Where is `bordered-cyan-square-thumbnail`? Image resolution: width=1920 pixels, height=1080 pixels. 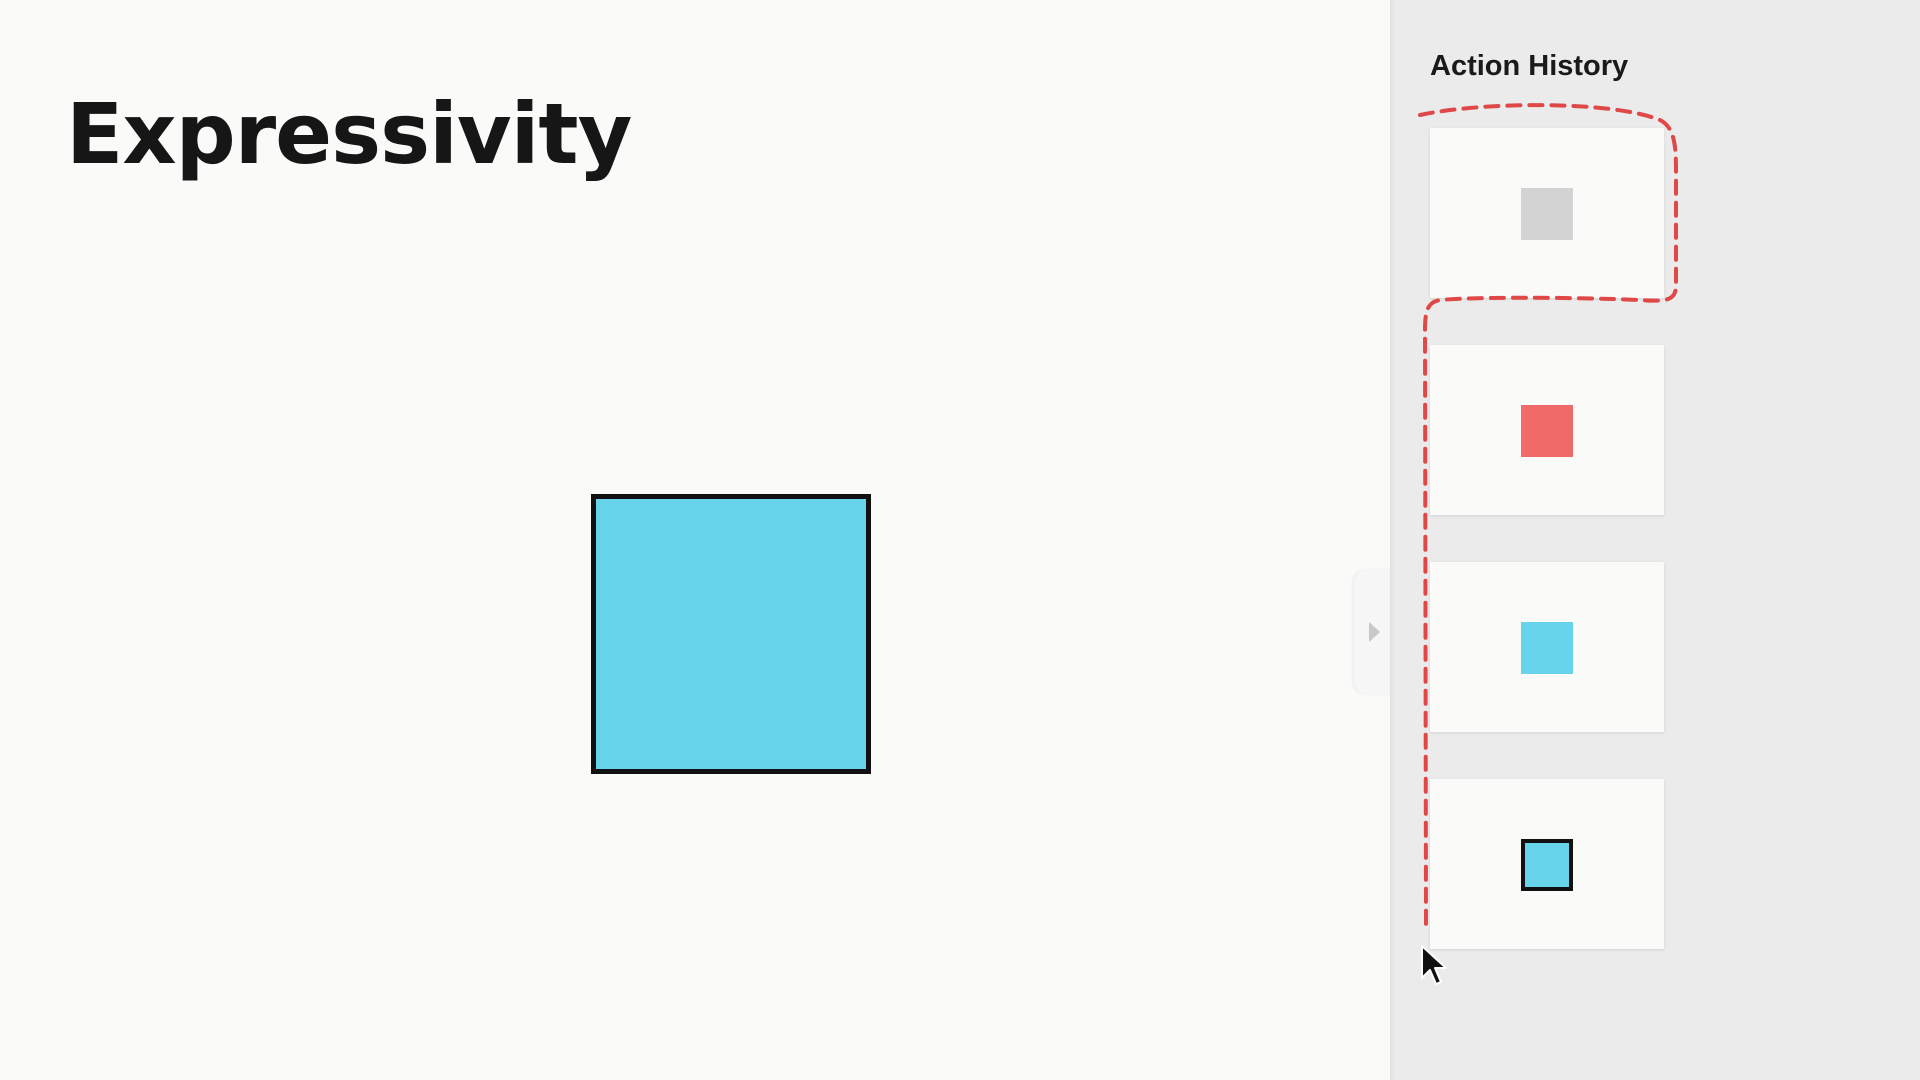 bordered-cyan-square-thumbnail is located at coordinates (1547, 865).